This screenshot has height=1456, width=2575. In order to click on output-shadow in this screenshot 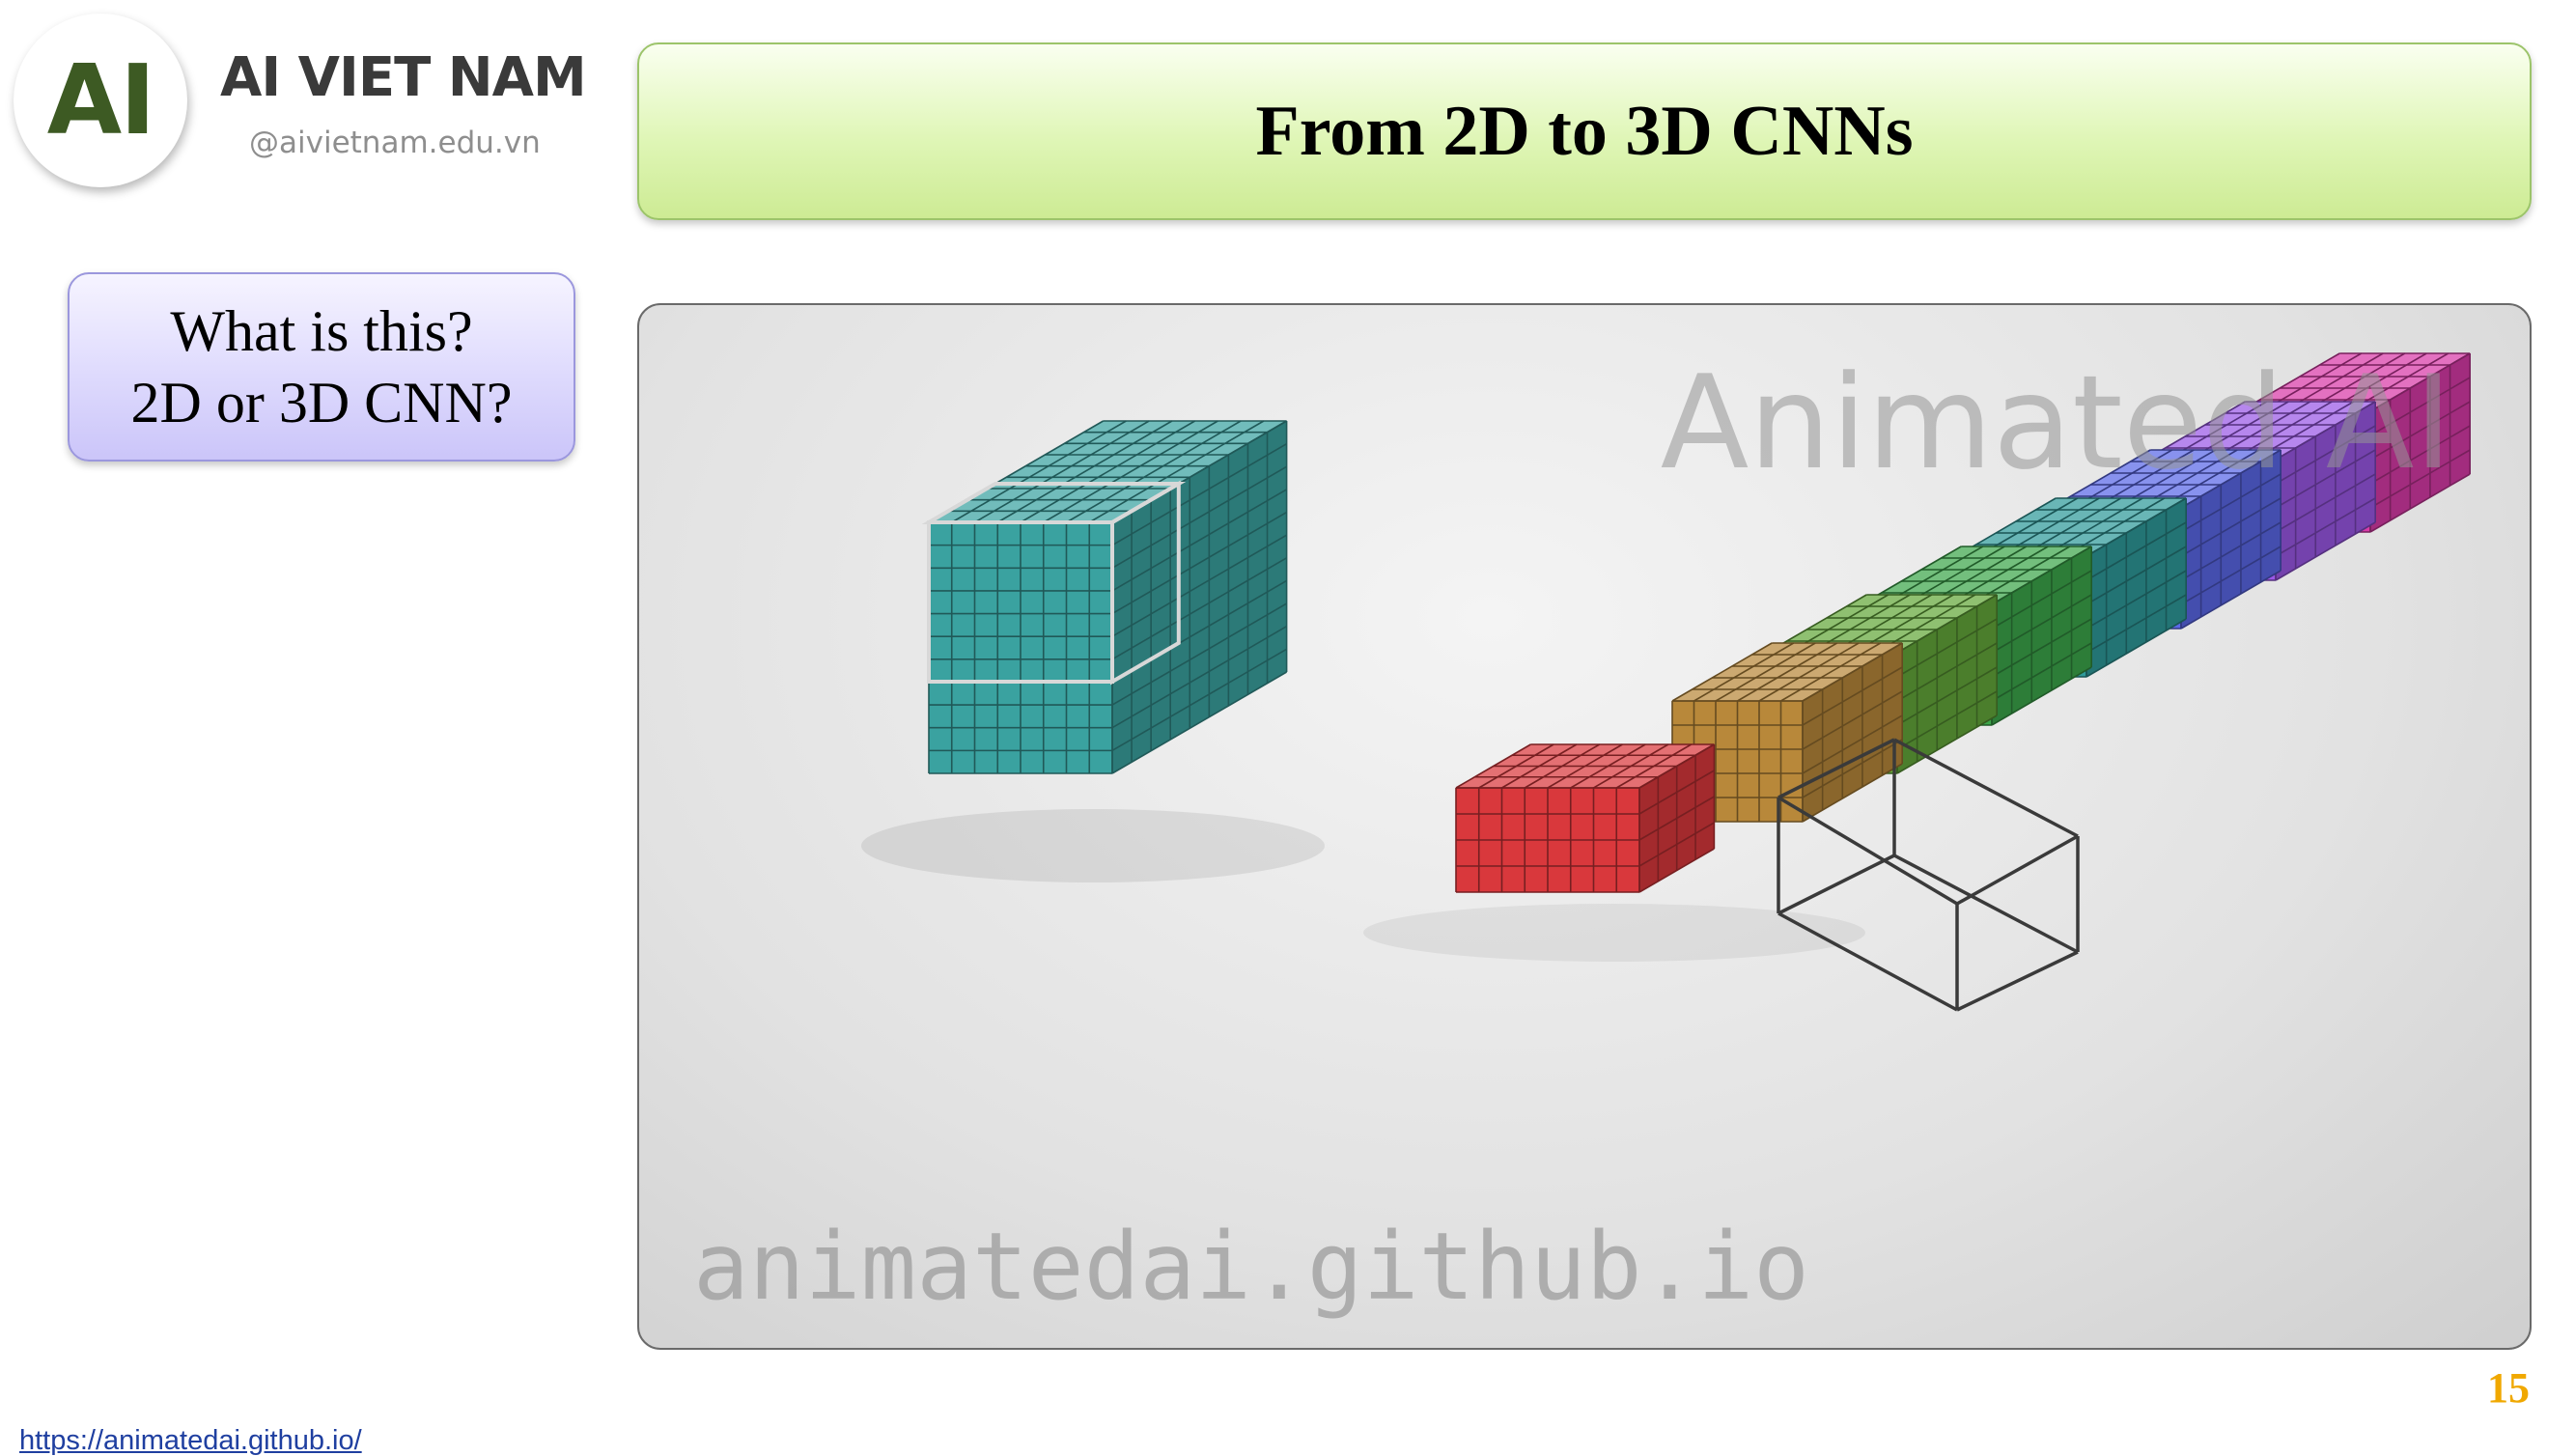, I will do `click(1614, 933)`.